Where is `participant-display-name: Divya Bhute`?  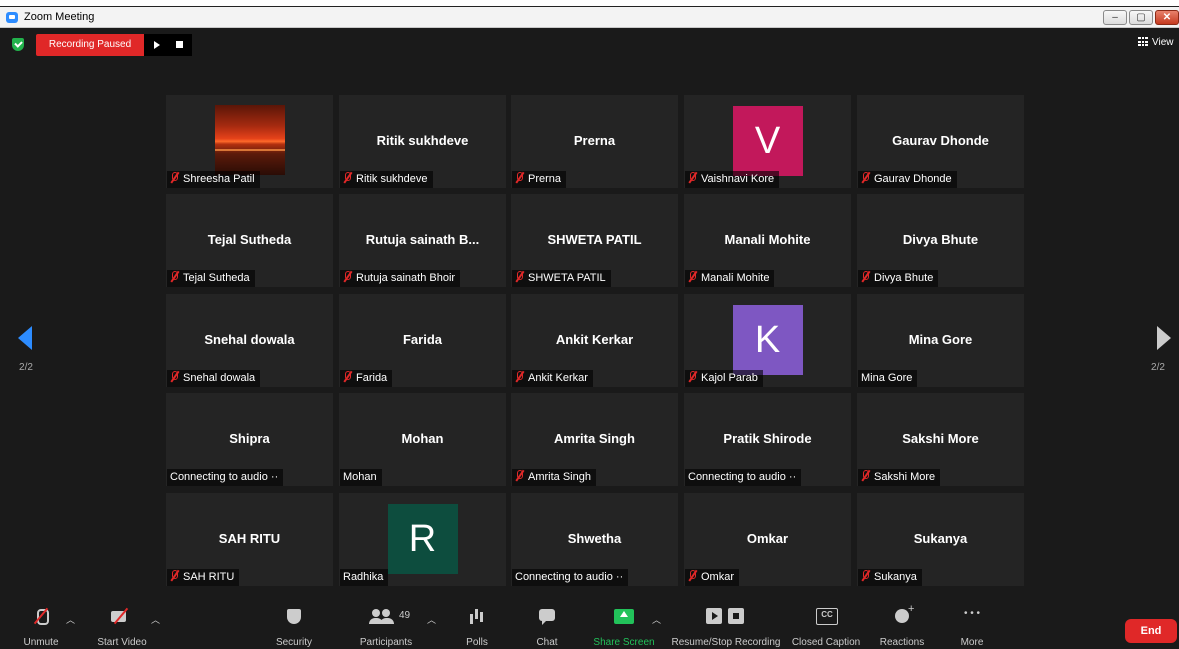
participant-display-name: Divya Bhute is located at coordinates (940, 239).